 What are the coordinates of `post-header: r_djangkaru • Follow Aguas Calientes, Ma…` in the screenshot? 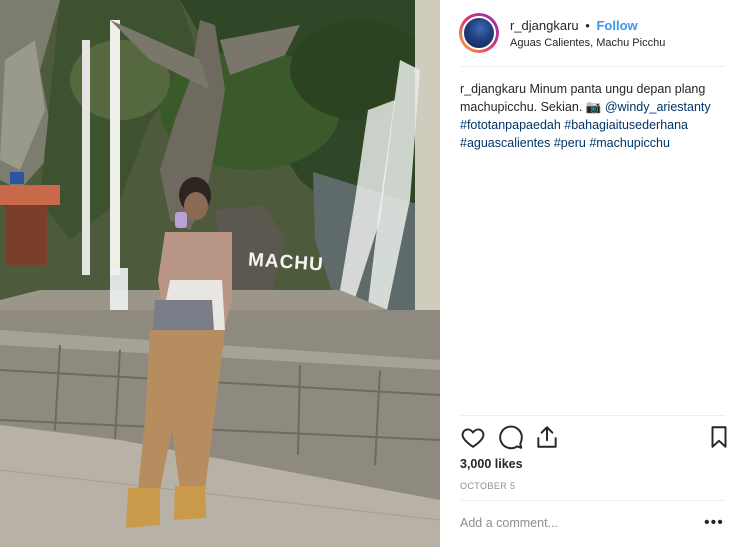 It's located at (592, 33).